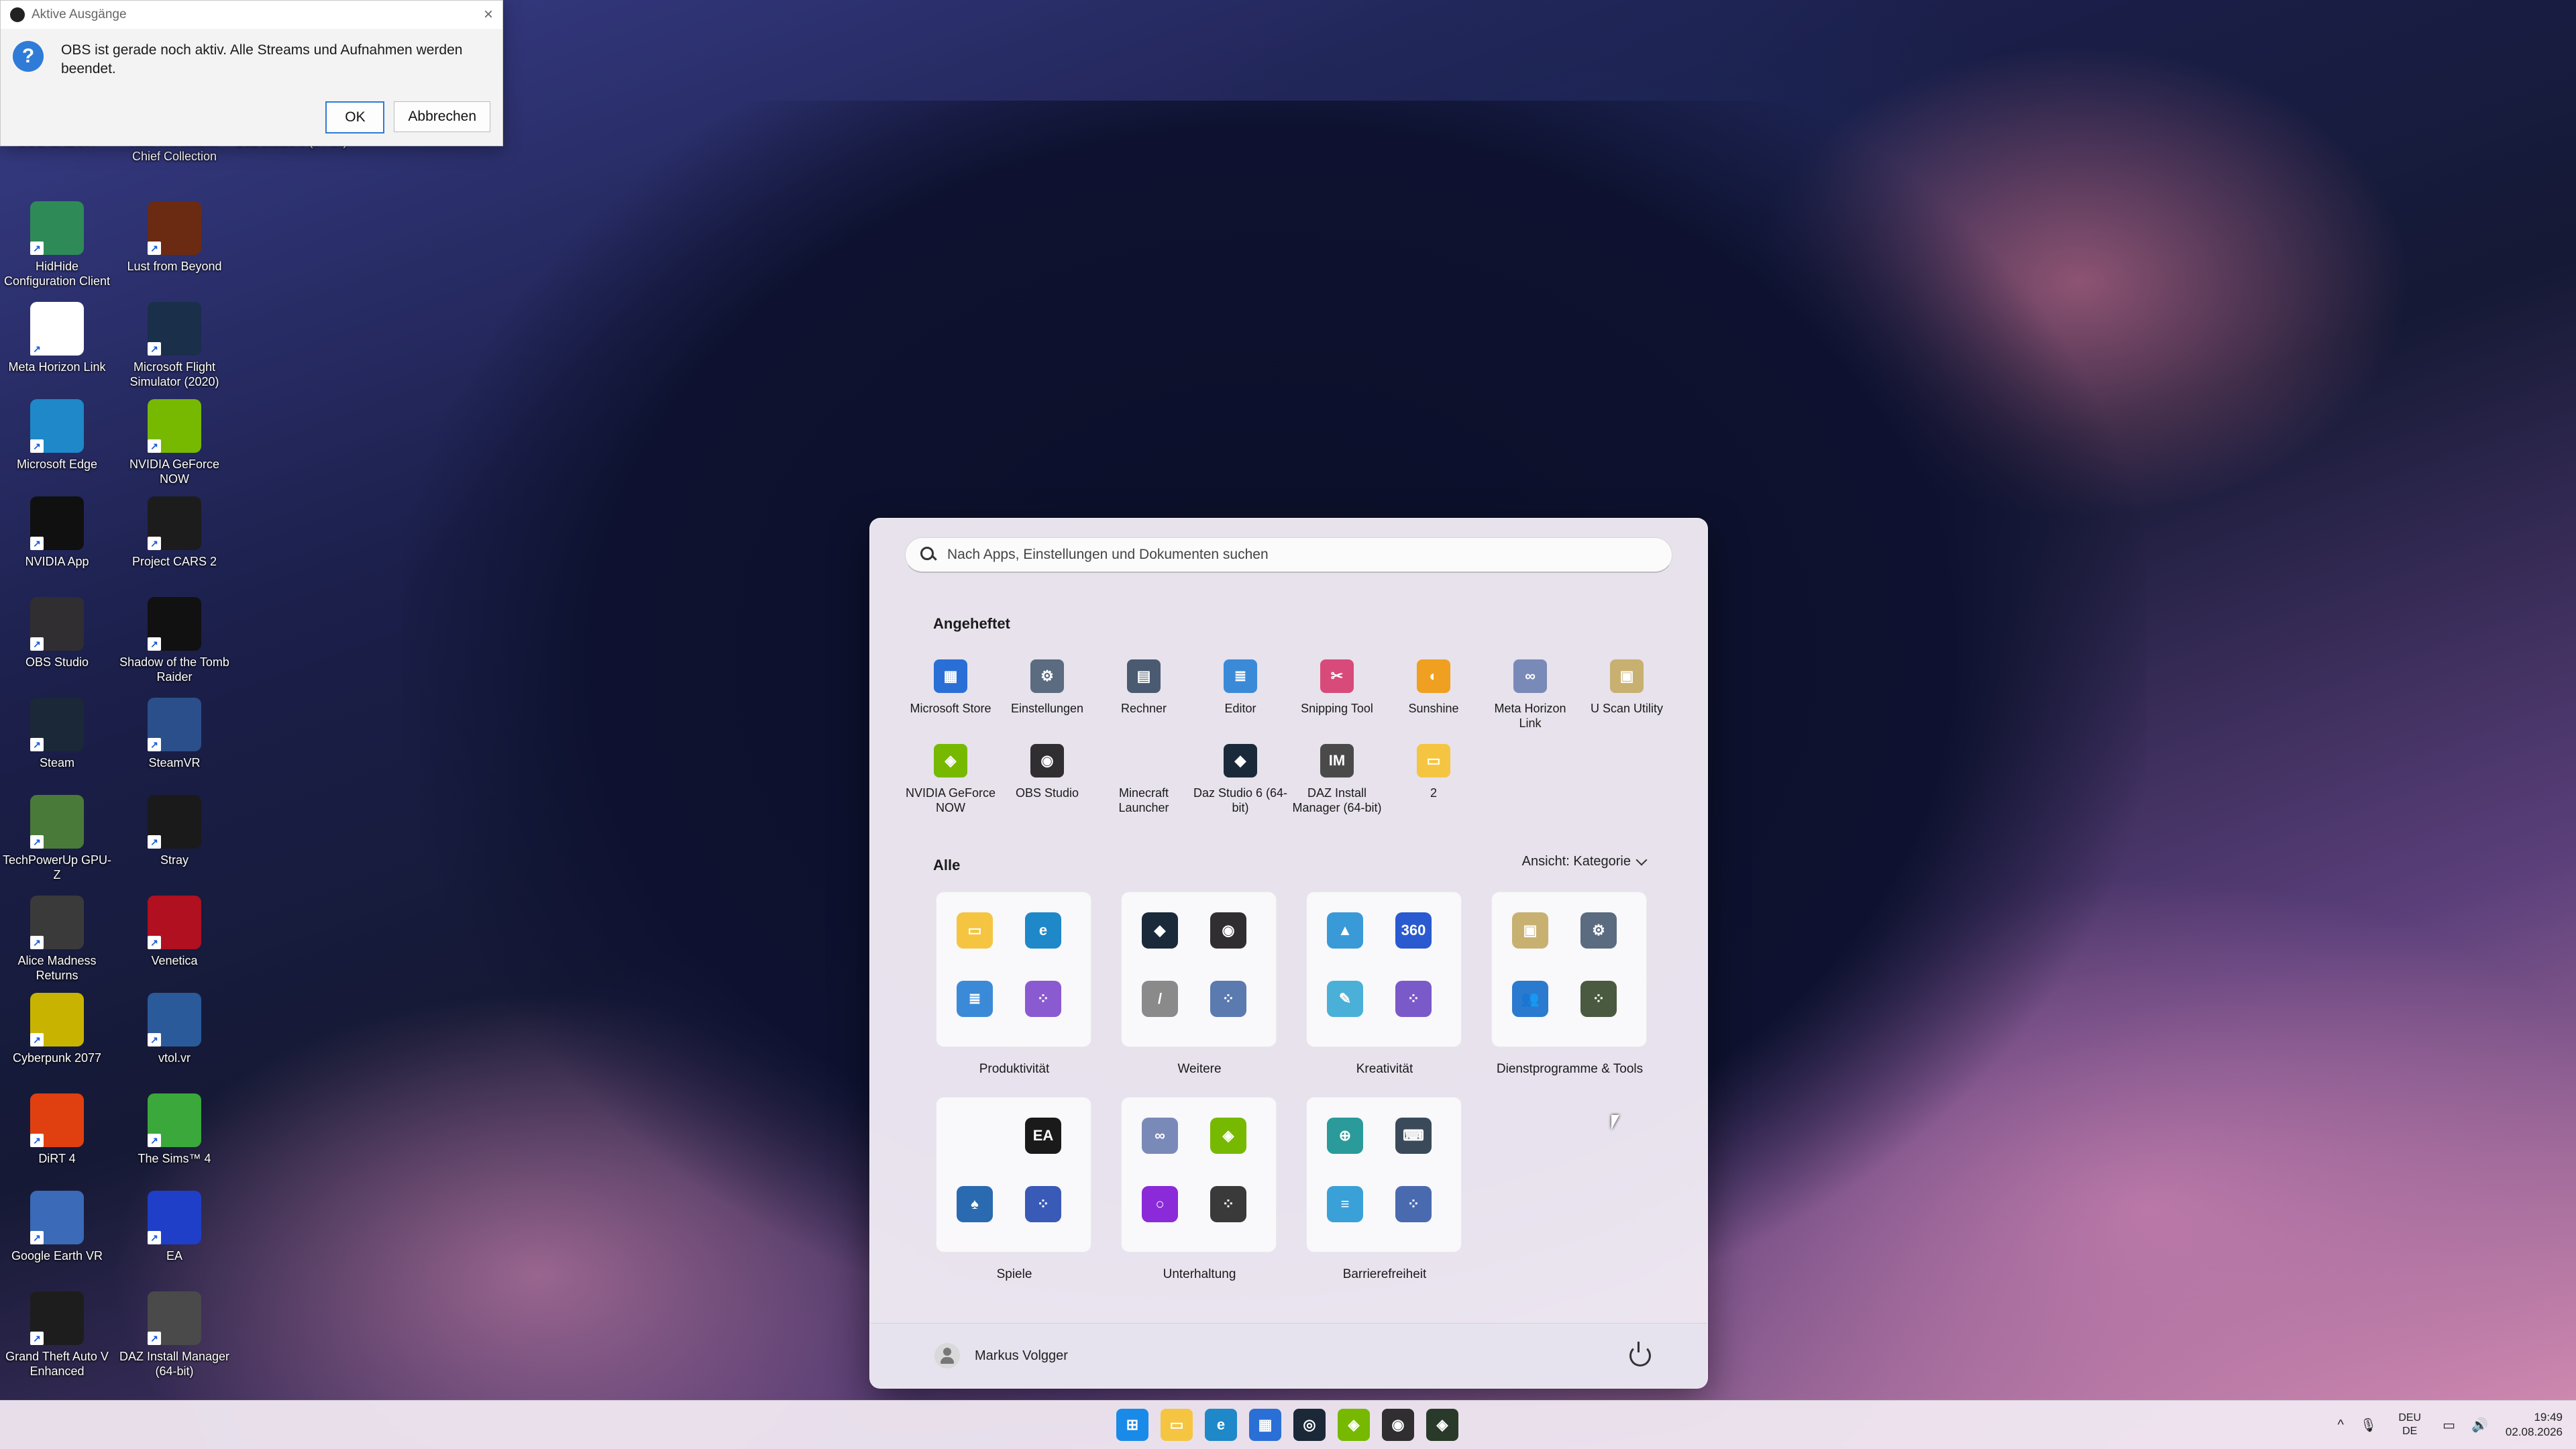 The width and height of the screenshot is (2576, 1449). I want to click on pinned-app: ∞ Meta Horizon Link, so click(1530, 695).